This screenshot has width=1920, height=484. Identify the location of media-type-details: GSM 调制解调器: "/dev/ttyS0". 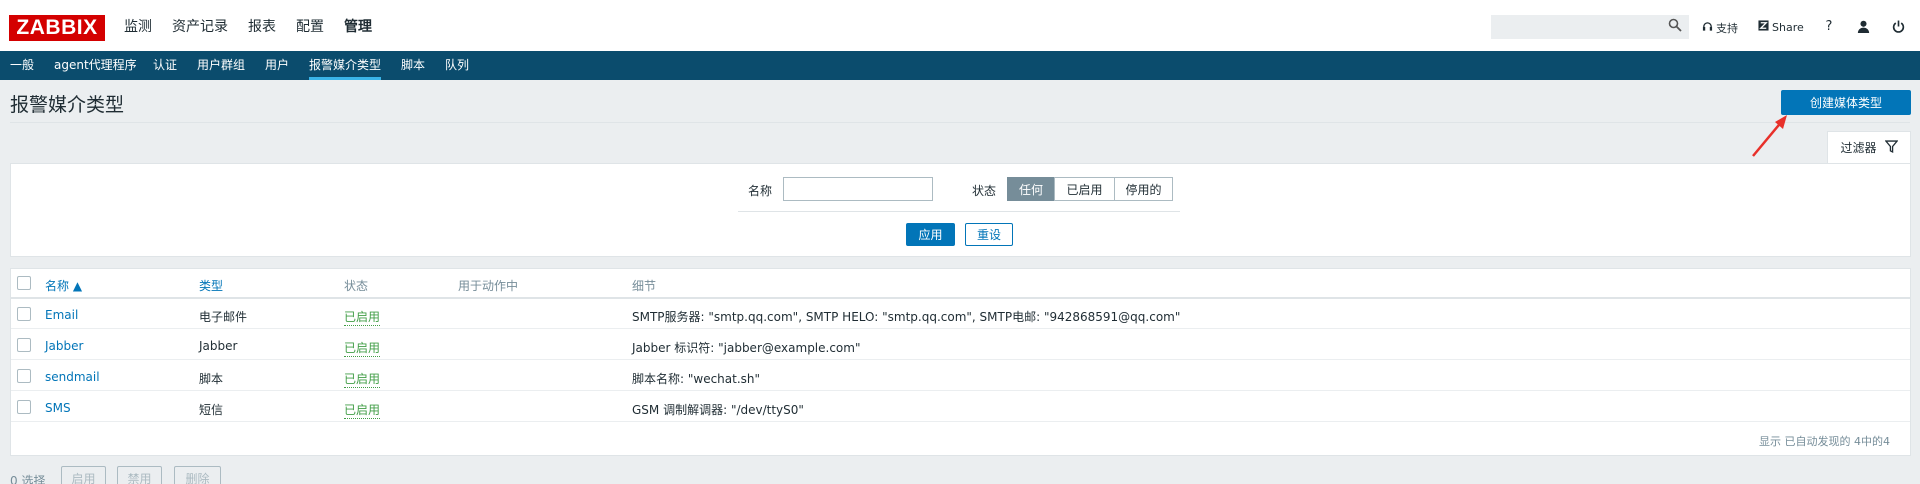
(718, 410).